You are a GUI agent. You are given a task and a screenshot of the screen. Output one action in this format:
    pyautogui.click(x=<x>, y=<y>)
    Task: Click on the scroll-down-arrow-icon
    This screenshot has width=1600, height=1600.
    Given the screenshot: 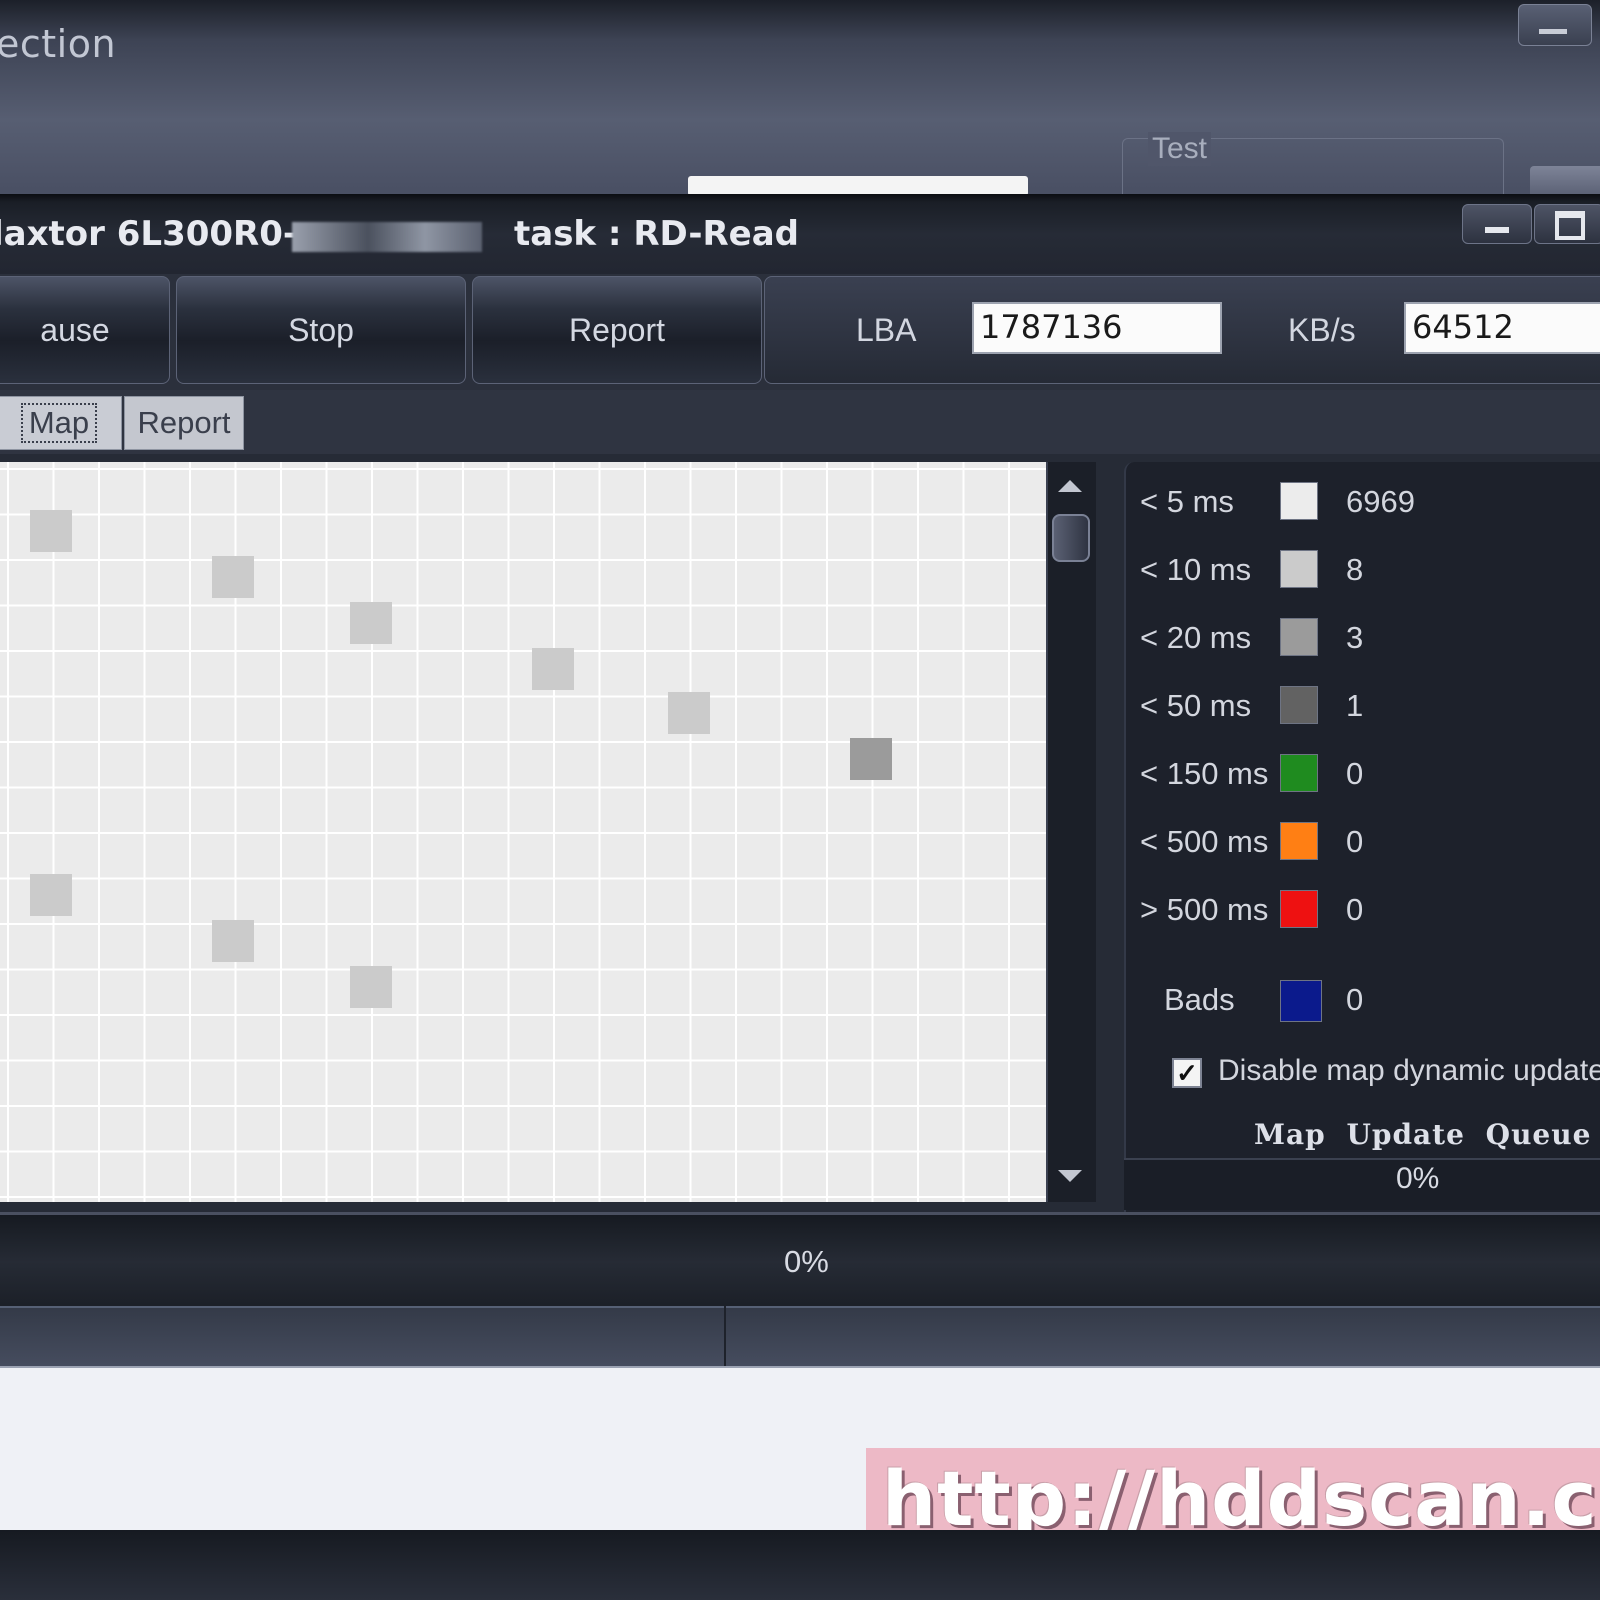 What is the action you would take?
    pyautogui.click(x=1070, y=1176)
    